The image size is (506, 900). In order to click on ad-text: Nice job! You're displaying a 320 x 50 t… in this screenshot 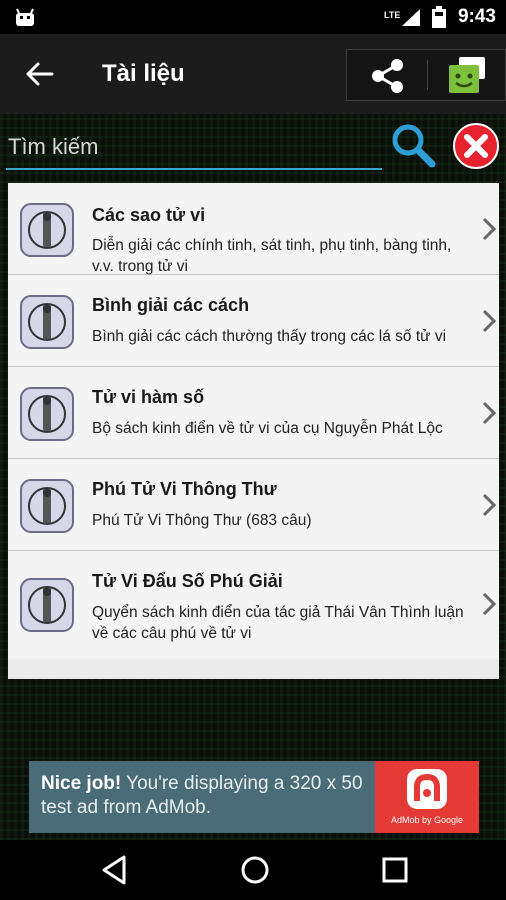, I will do `click(206, 796)`.